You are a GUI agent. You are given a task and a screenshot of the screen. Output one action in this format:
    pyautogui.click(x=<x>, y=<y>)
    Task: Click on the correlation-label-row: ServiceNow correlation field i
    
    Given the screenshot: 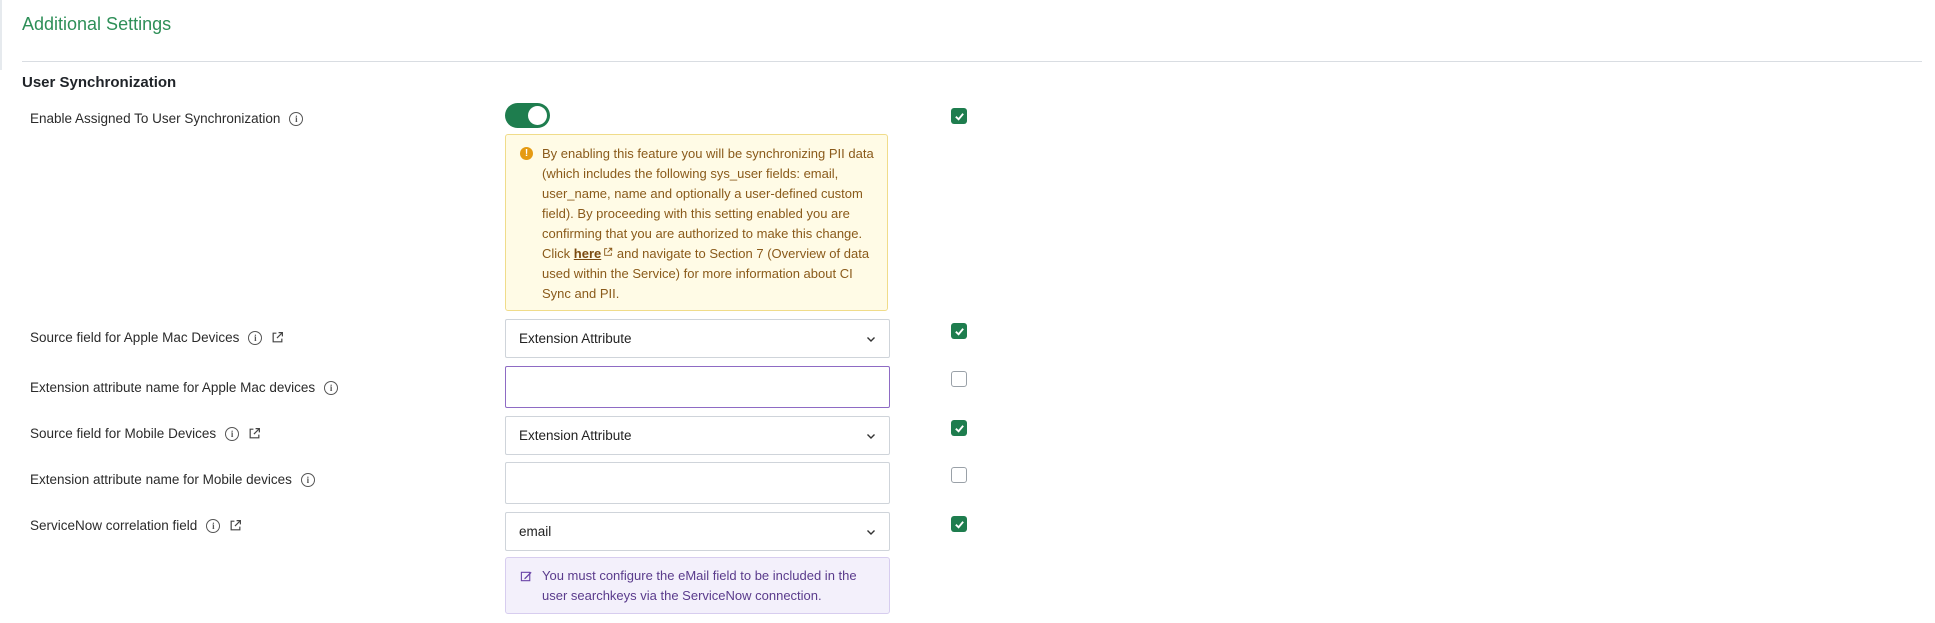 What is the action you would take?
    pyautogui.click(x=136, y=525)
    